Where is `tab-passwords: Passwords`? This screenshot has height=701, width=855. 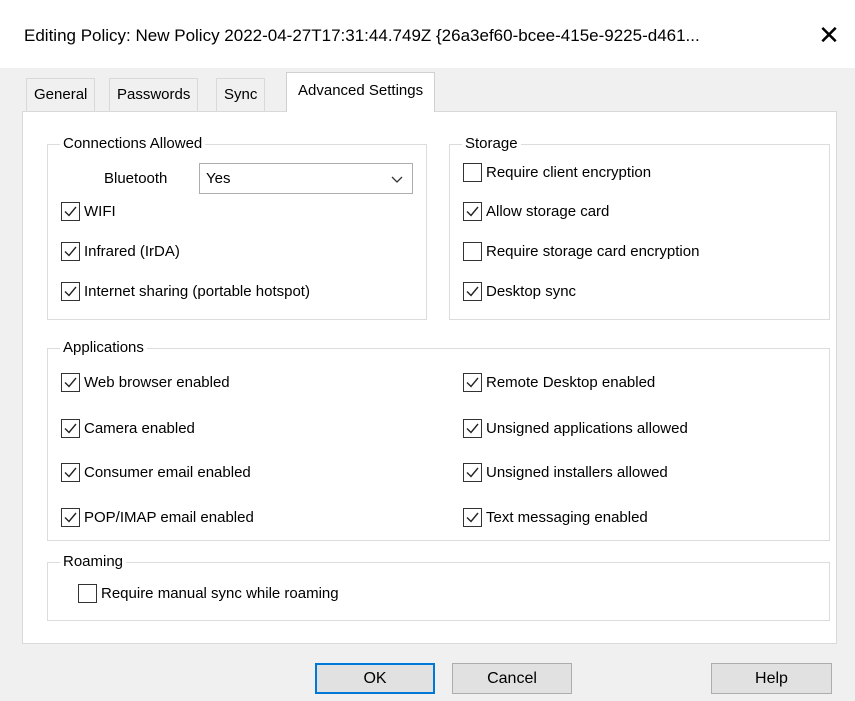
tab-passwords: Passwords is located at coordinates (154, 94).